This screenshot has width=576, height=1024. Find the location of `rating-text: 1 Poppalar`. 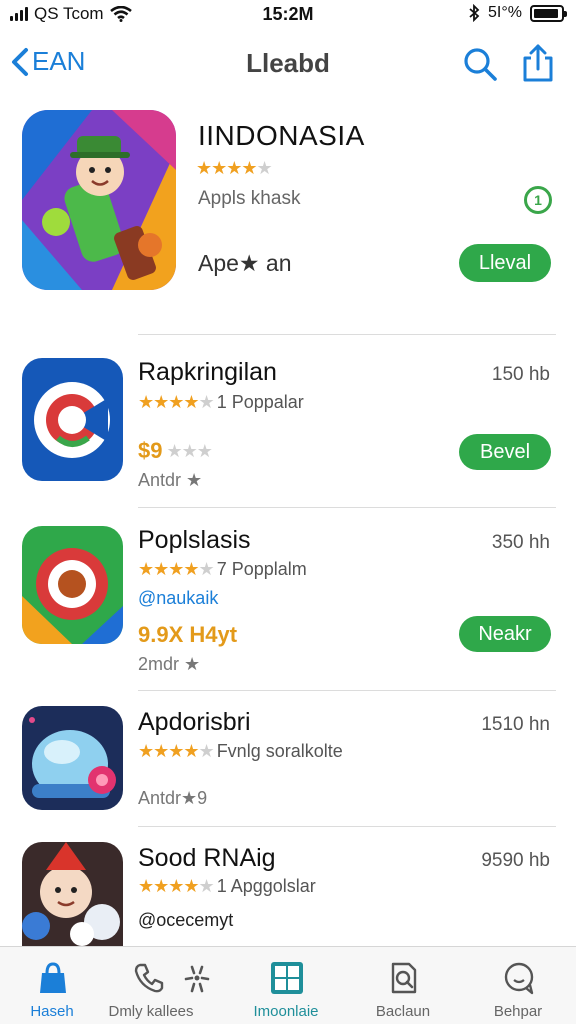

rating-text: 1 Poppalar is located at coordinates (260, 402).